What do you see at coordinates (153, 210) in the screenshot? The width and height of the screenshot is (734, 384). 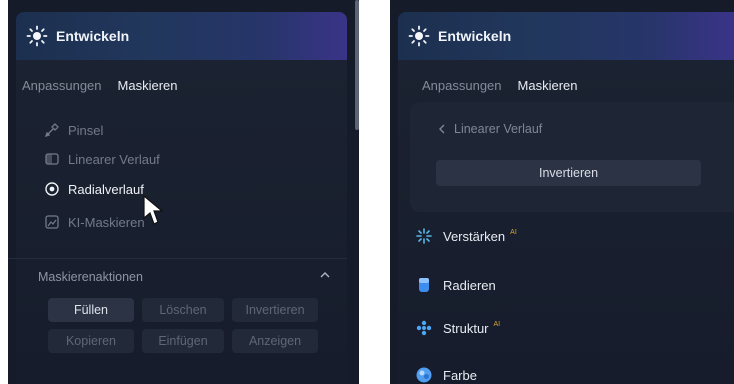 I see `mouse-cursor-icon` at bounding box center [153, 210].